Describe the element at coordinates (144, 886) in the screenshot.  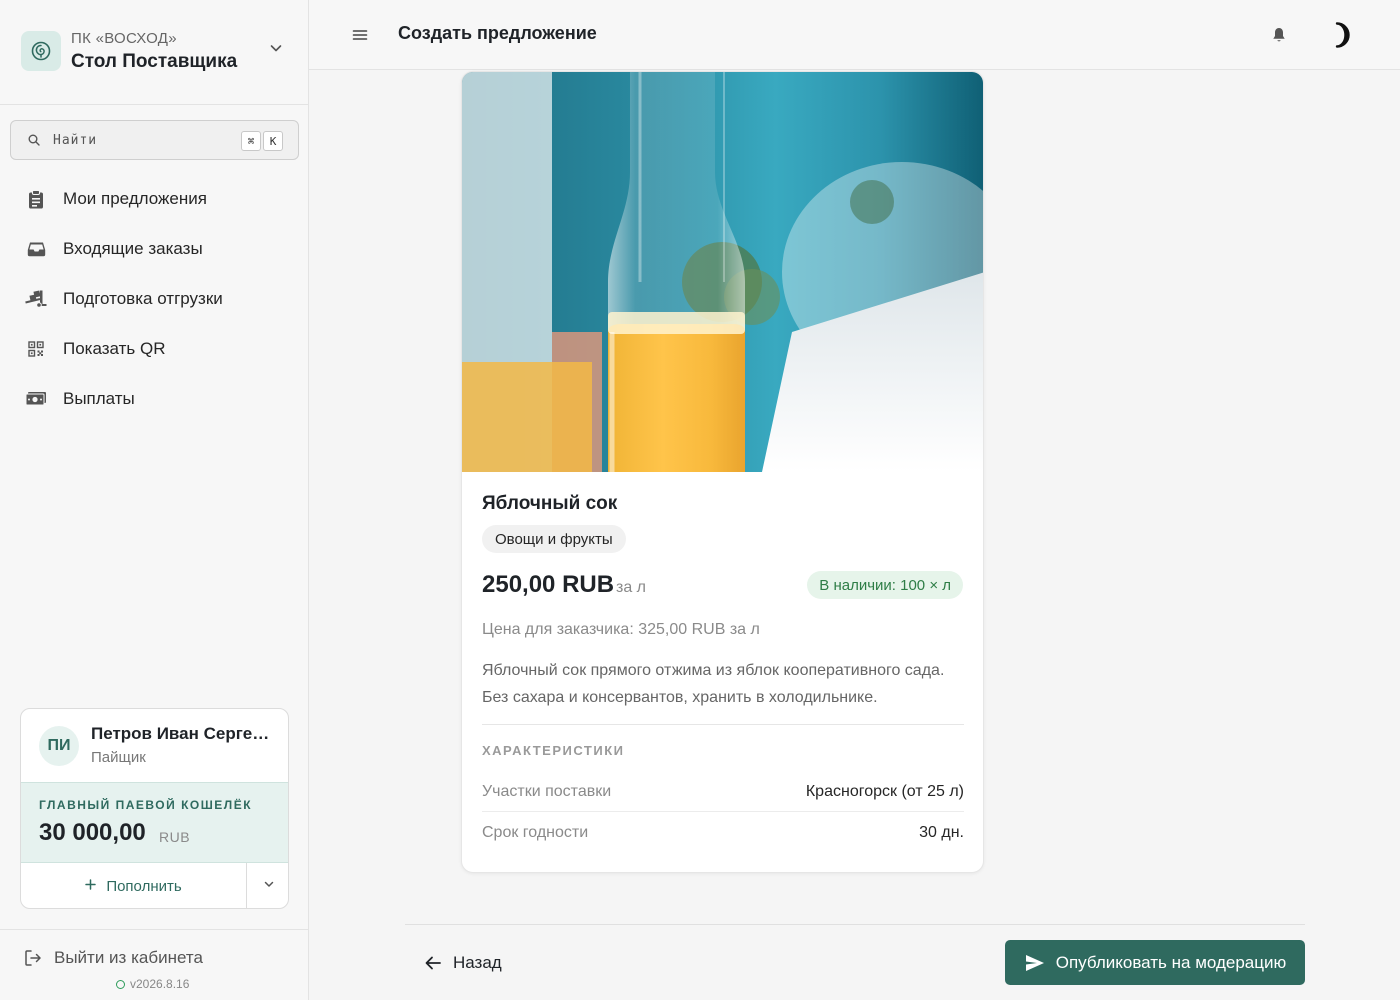
I see `topup-label: Пополнить` at that location.